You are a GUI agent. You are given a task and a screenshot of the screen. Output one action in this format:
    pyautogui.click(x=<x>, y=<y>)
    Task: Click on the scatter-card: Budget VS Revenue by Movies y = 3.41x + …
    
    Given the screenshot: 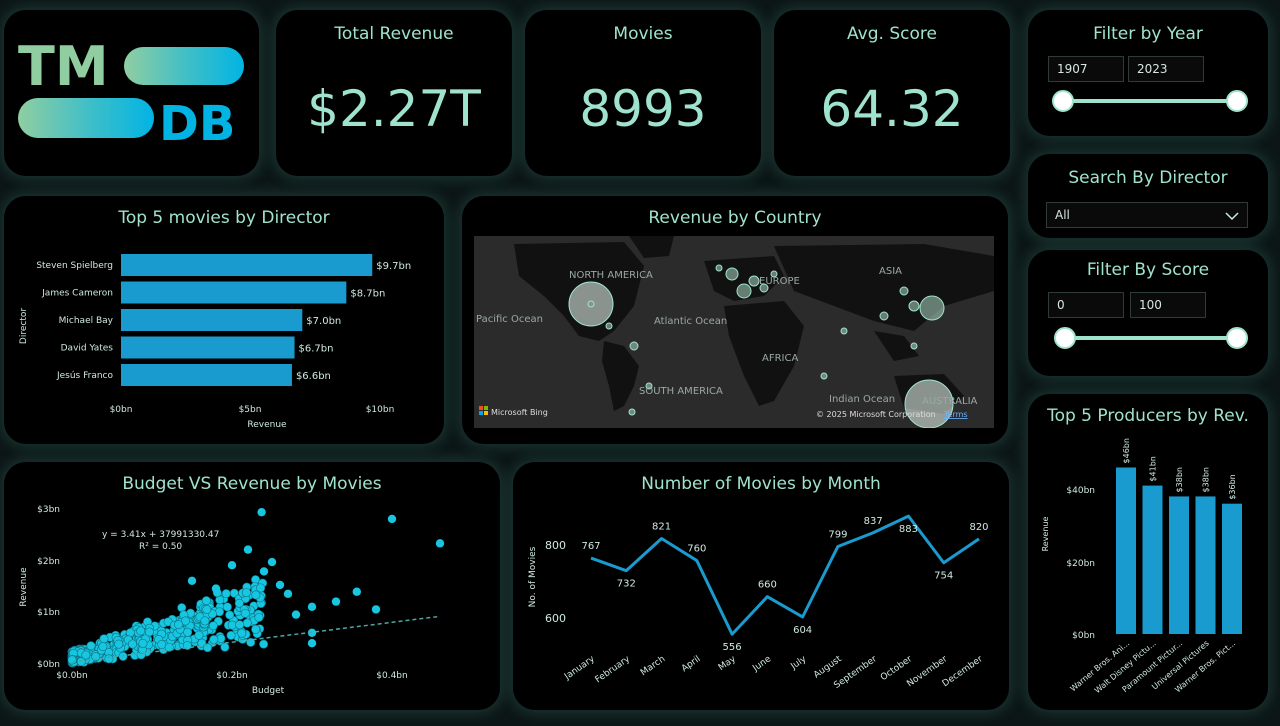 What is the action you would take?
    pyautogui.click(x=252, y=586)
    